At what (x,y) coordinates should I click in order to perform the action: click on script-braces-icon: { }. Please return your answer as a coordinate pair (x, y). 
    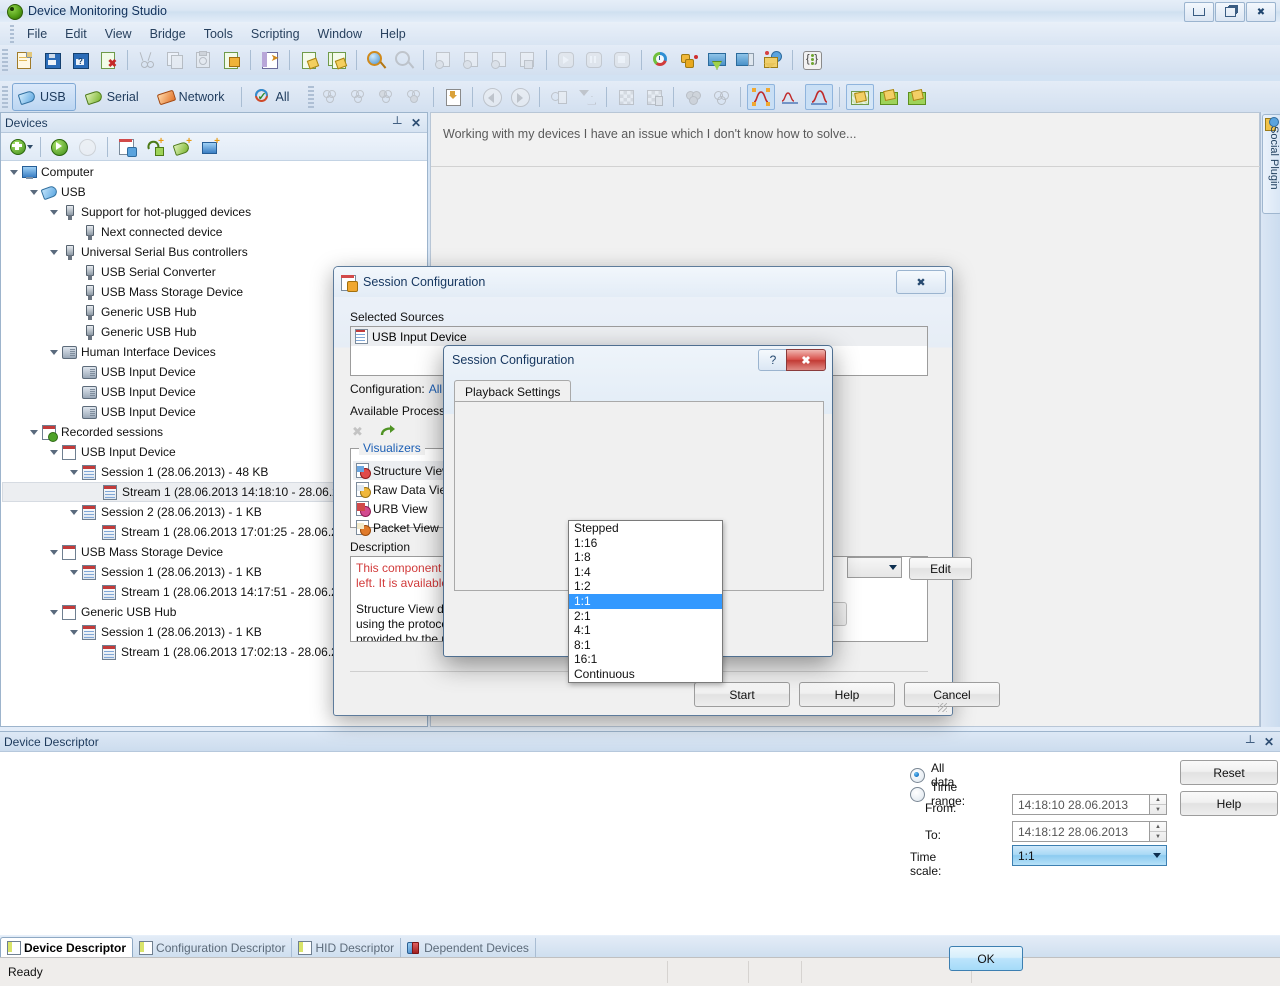
    Looking at the image, I should click on (812, 60).